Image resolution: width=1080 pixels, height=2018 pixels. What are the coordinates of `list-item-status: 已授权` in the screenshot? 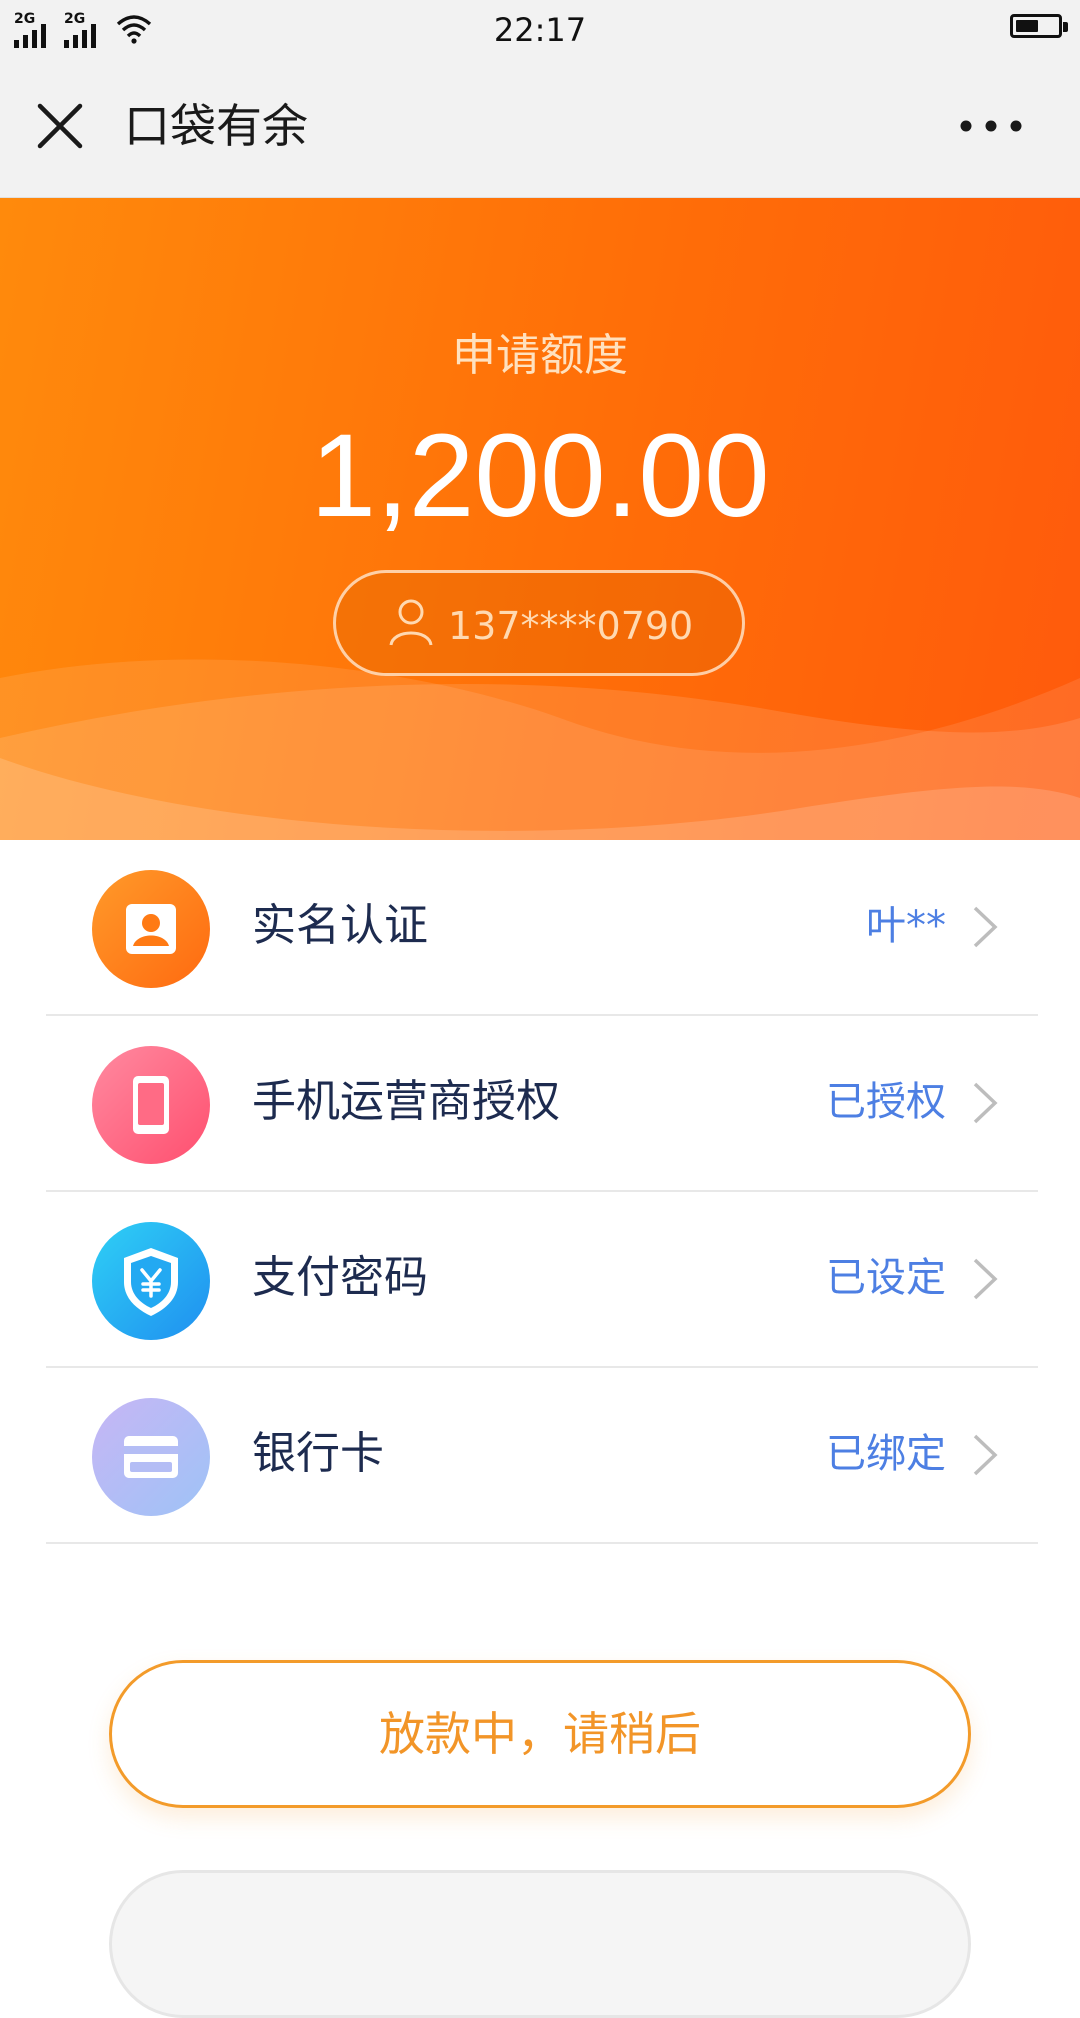 It's located at (886, 1102).